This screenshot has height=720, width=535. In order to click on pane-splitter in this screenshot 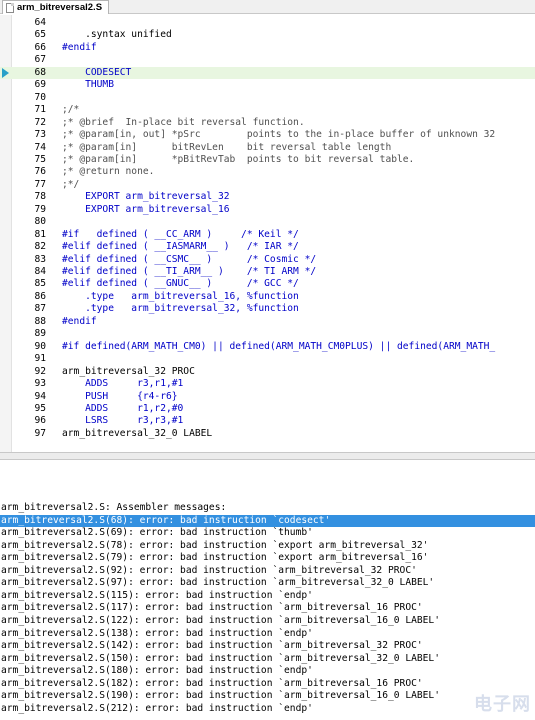, I will do `click(267, 456)`.